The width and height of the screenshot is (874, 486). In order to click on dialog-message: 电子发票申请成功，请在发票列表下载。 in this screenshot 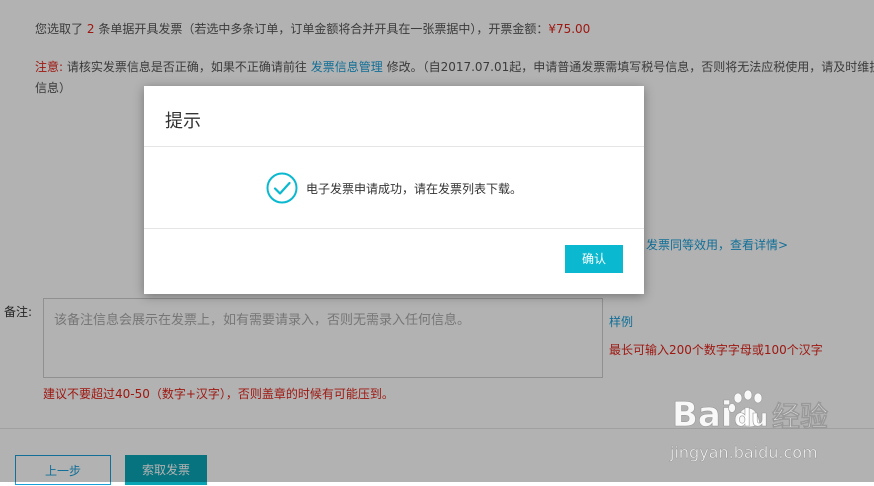, I will do `click(414, 188)`.